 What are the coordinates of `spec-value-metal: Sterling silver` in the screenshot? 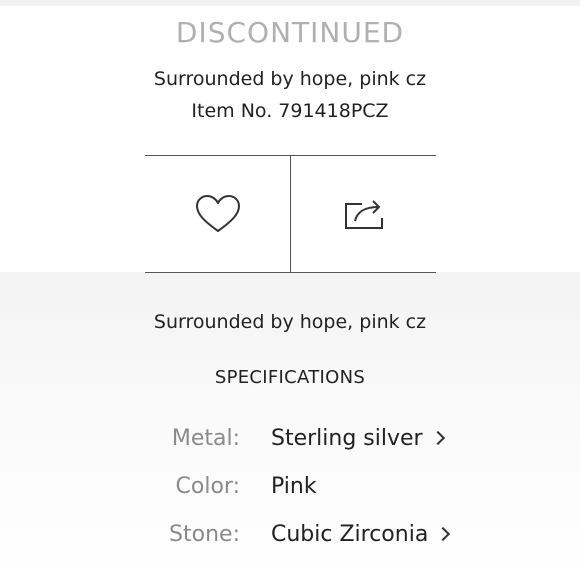 It's located at (358, 438).